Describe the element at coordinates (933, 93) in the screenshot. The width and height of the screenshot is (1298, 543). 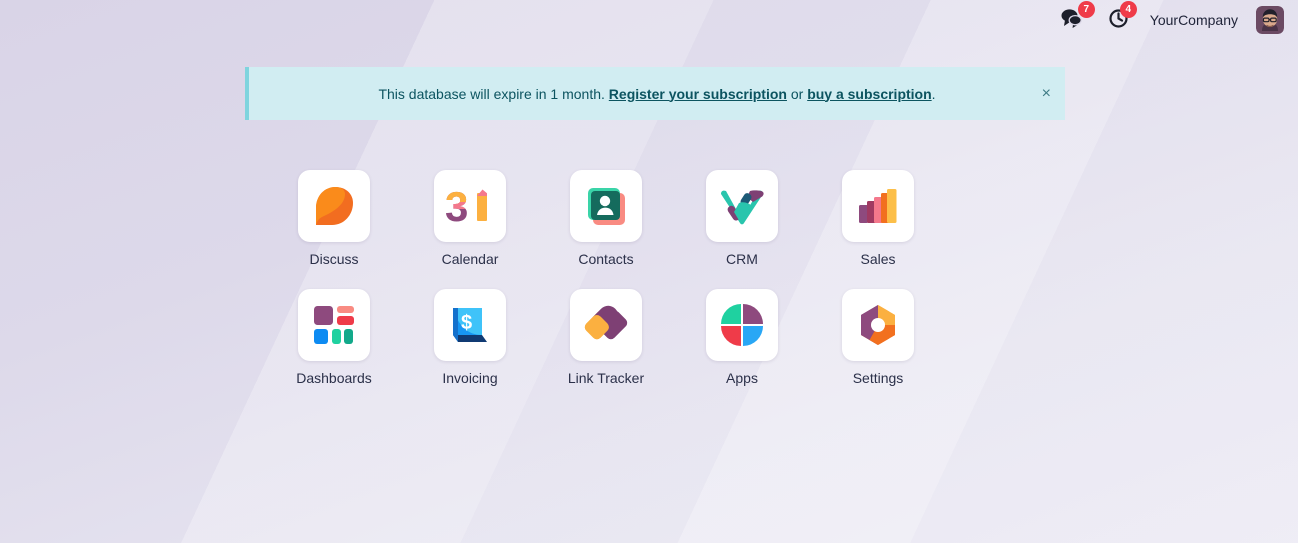
I see `alert-text-after: .` at that location.